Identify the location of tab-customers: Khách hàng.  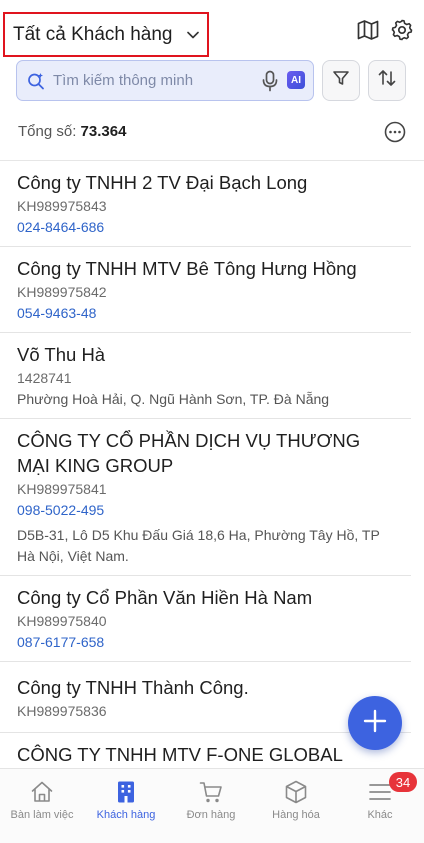
(126, 804).